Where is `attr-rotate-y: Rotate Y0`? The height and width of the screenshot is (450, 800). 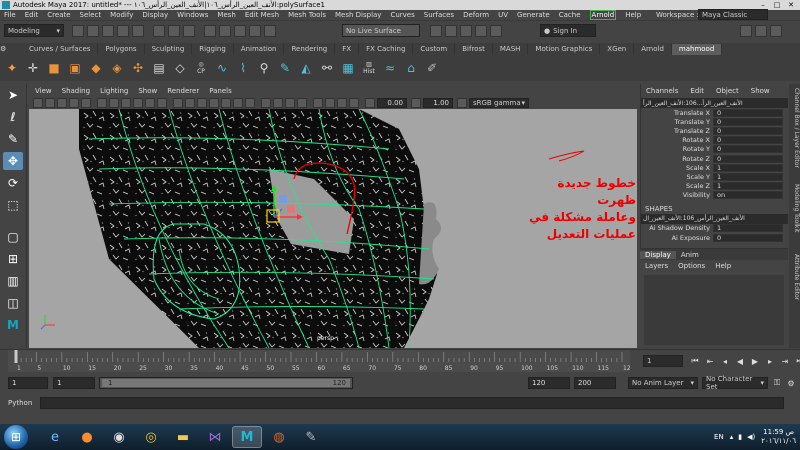
attr-rotate-y: Rotate Y0 is located at coordinates (714, 149).